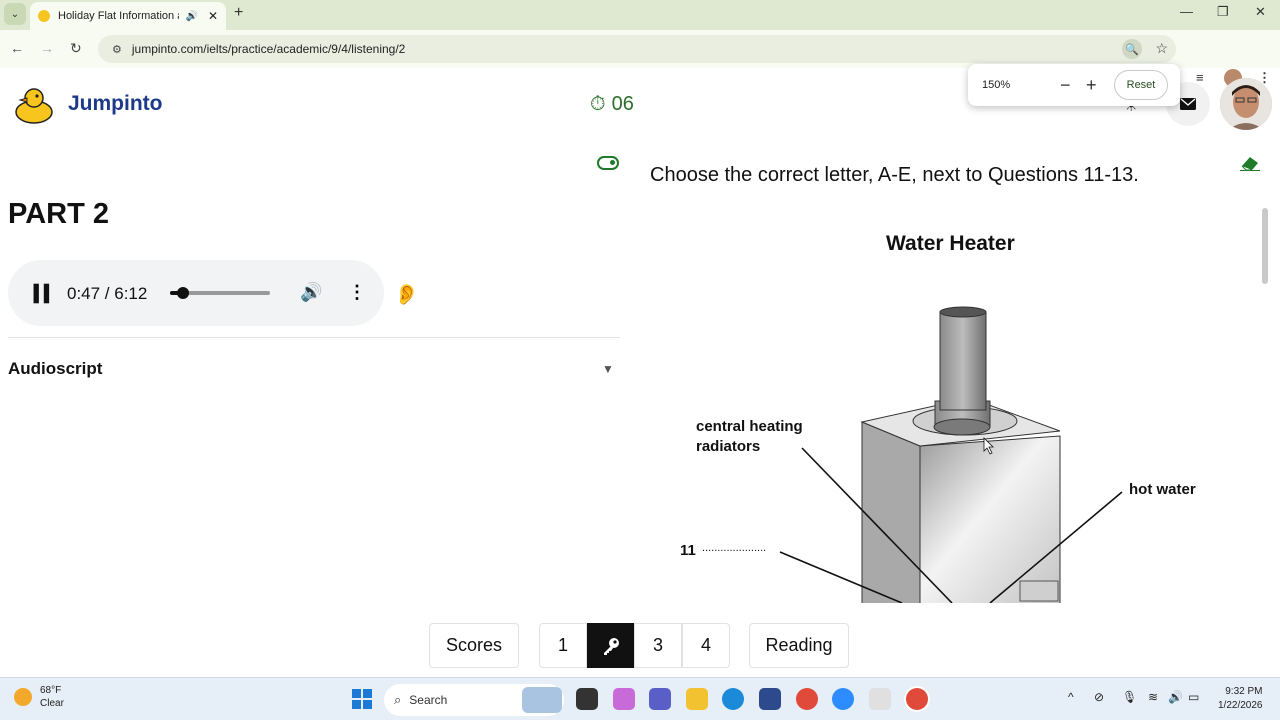 Image resolution: width=1280 pixels, height=720 pixels. What do you see at coordinates (622, 104) in the screenshot?
I see `timer-value: 06` at bounding box center [622, 104].